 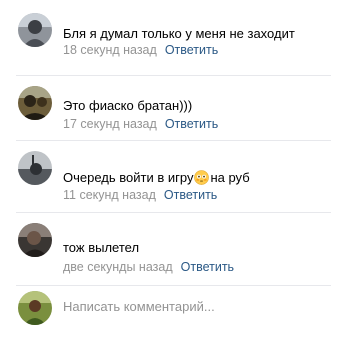 I want to click on comment-text: Бля я думал только у меня не заходит, so click(x=179, y=33).